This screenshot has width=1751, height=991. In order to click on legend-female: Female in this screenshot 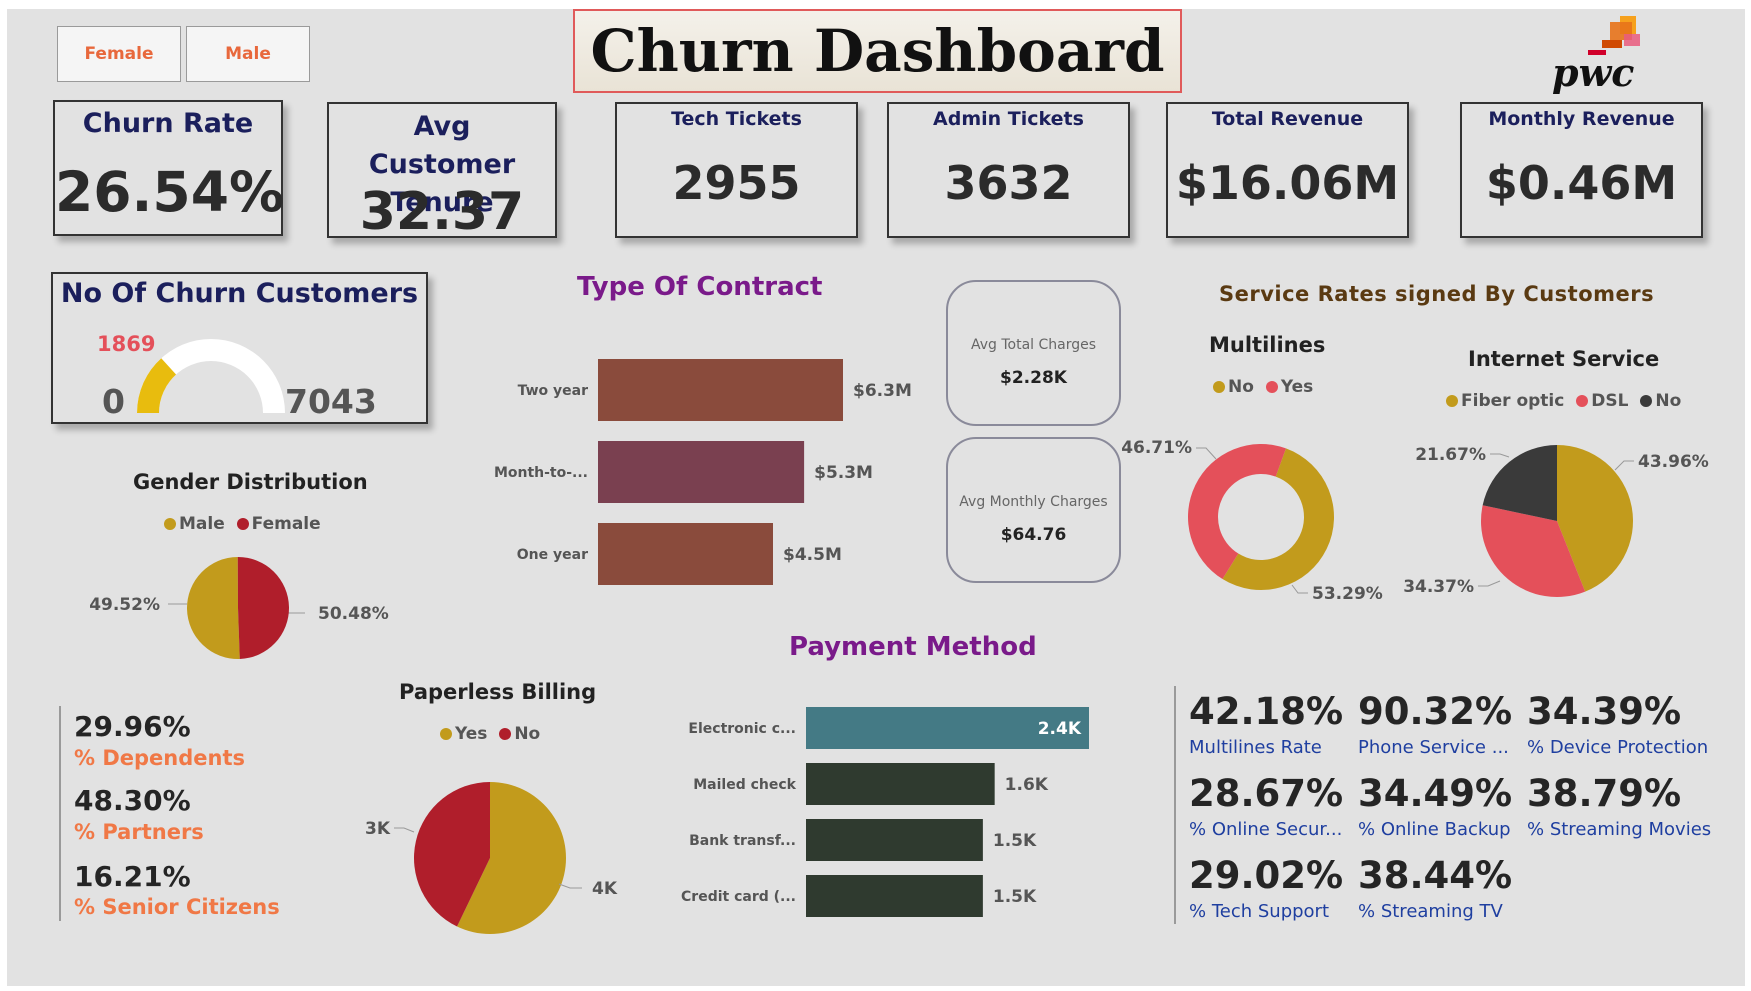, I will do `click(286, 524)`.